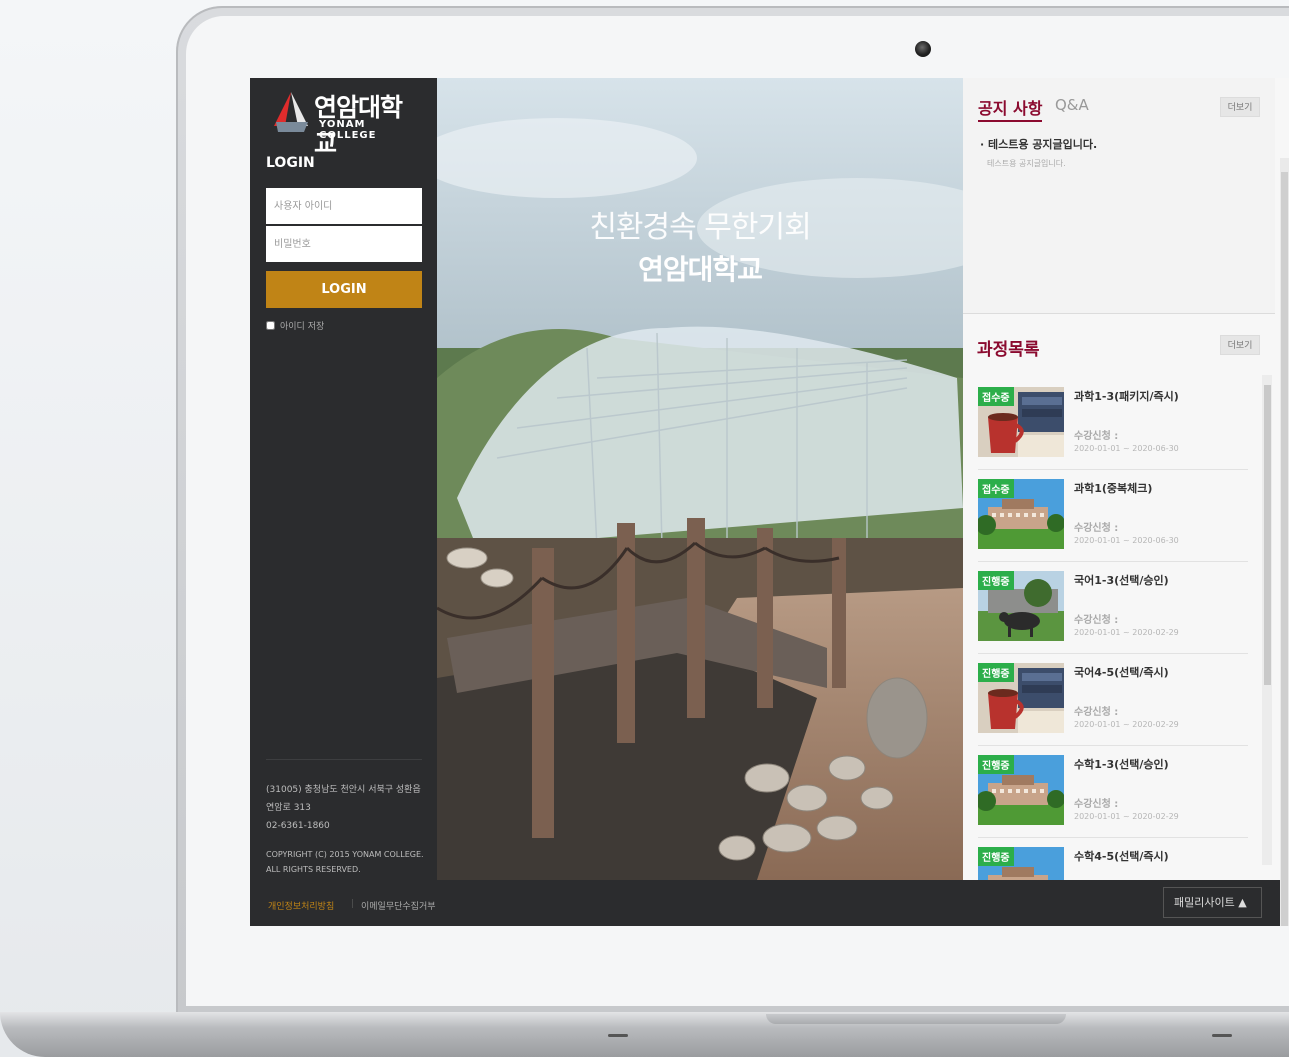  Describe the element at coordinates (1113, 488) in the screenshot. I see `course-title: 과학1(중복체크)` at that location.